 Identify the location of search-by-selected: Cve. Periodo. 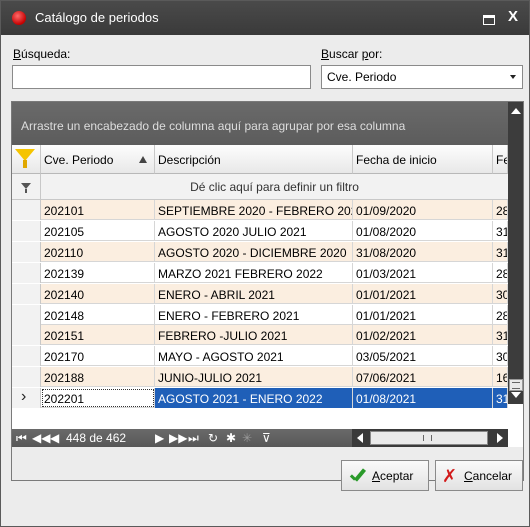
(362, 77).